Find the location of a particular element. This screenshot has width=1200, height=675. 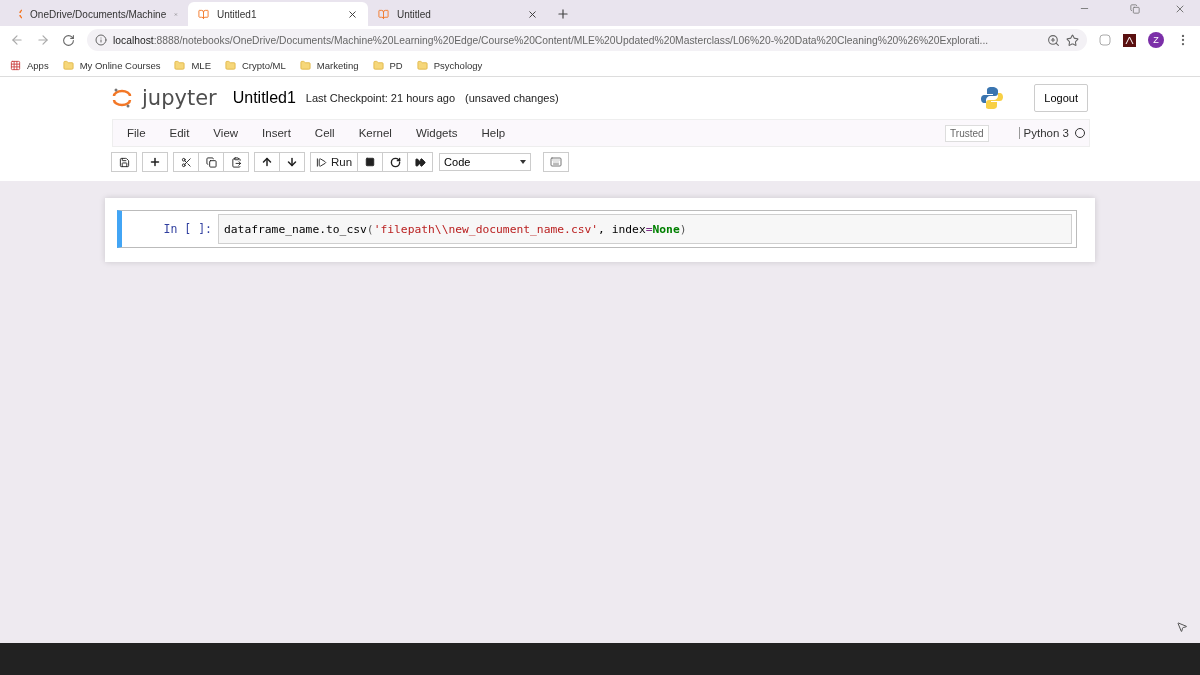

insert-cell-button is located at coordinates (155, 162).